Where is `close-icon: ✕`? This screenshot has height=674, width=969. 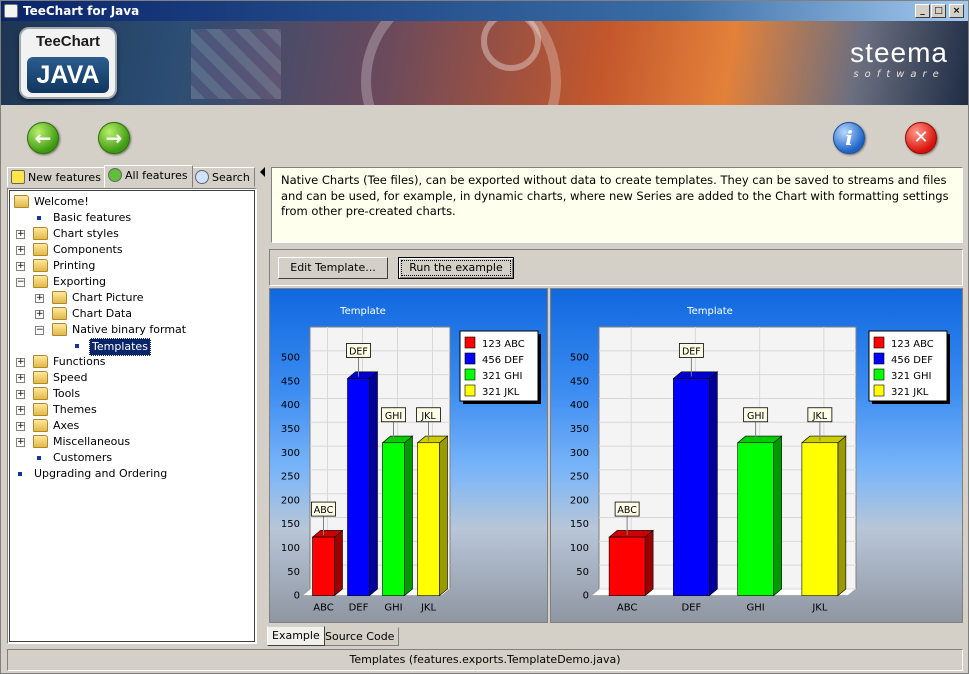
close-icon: ✕ is located at coordinates (921, 138).